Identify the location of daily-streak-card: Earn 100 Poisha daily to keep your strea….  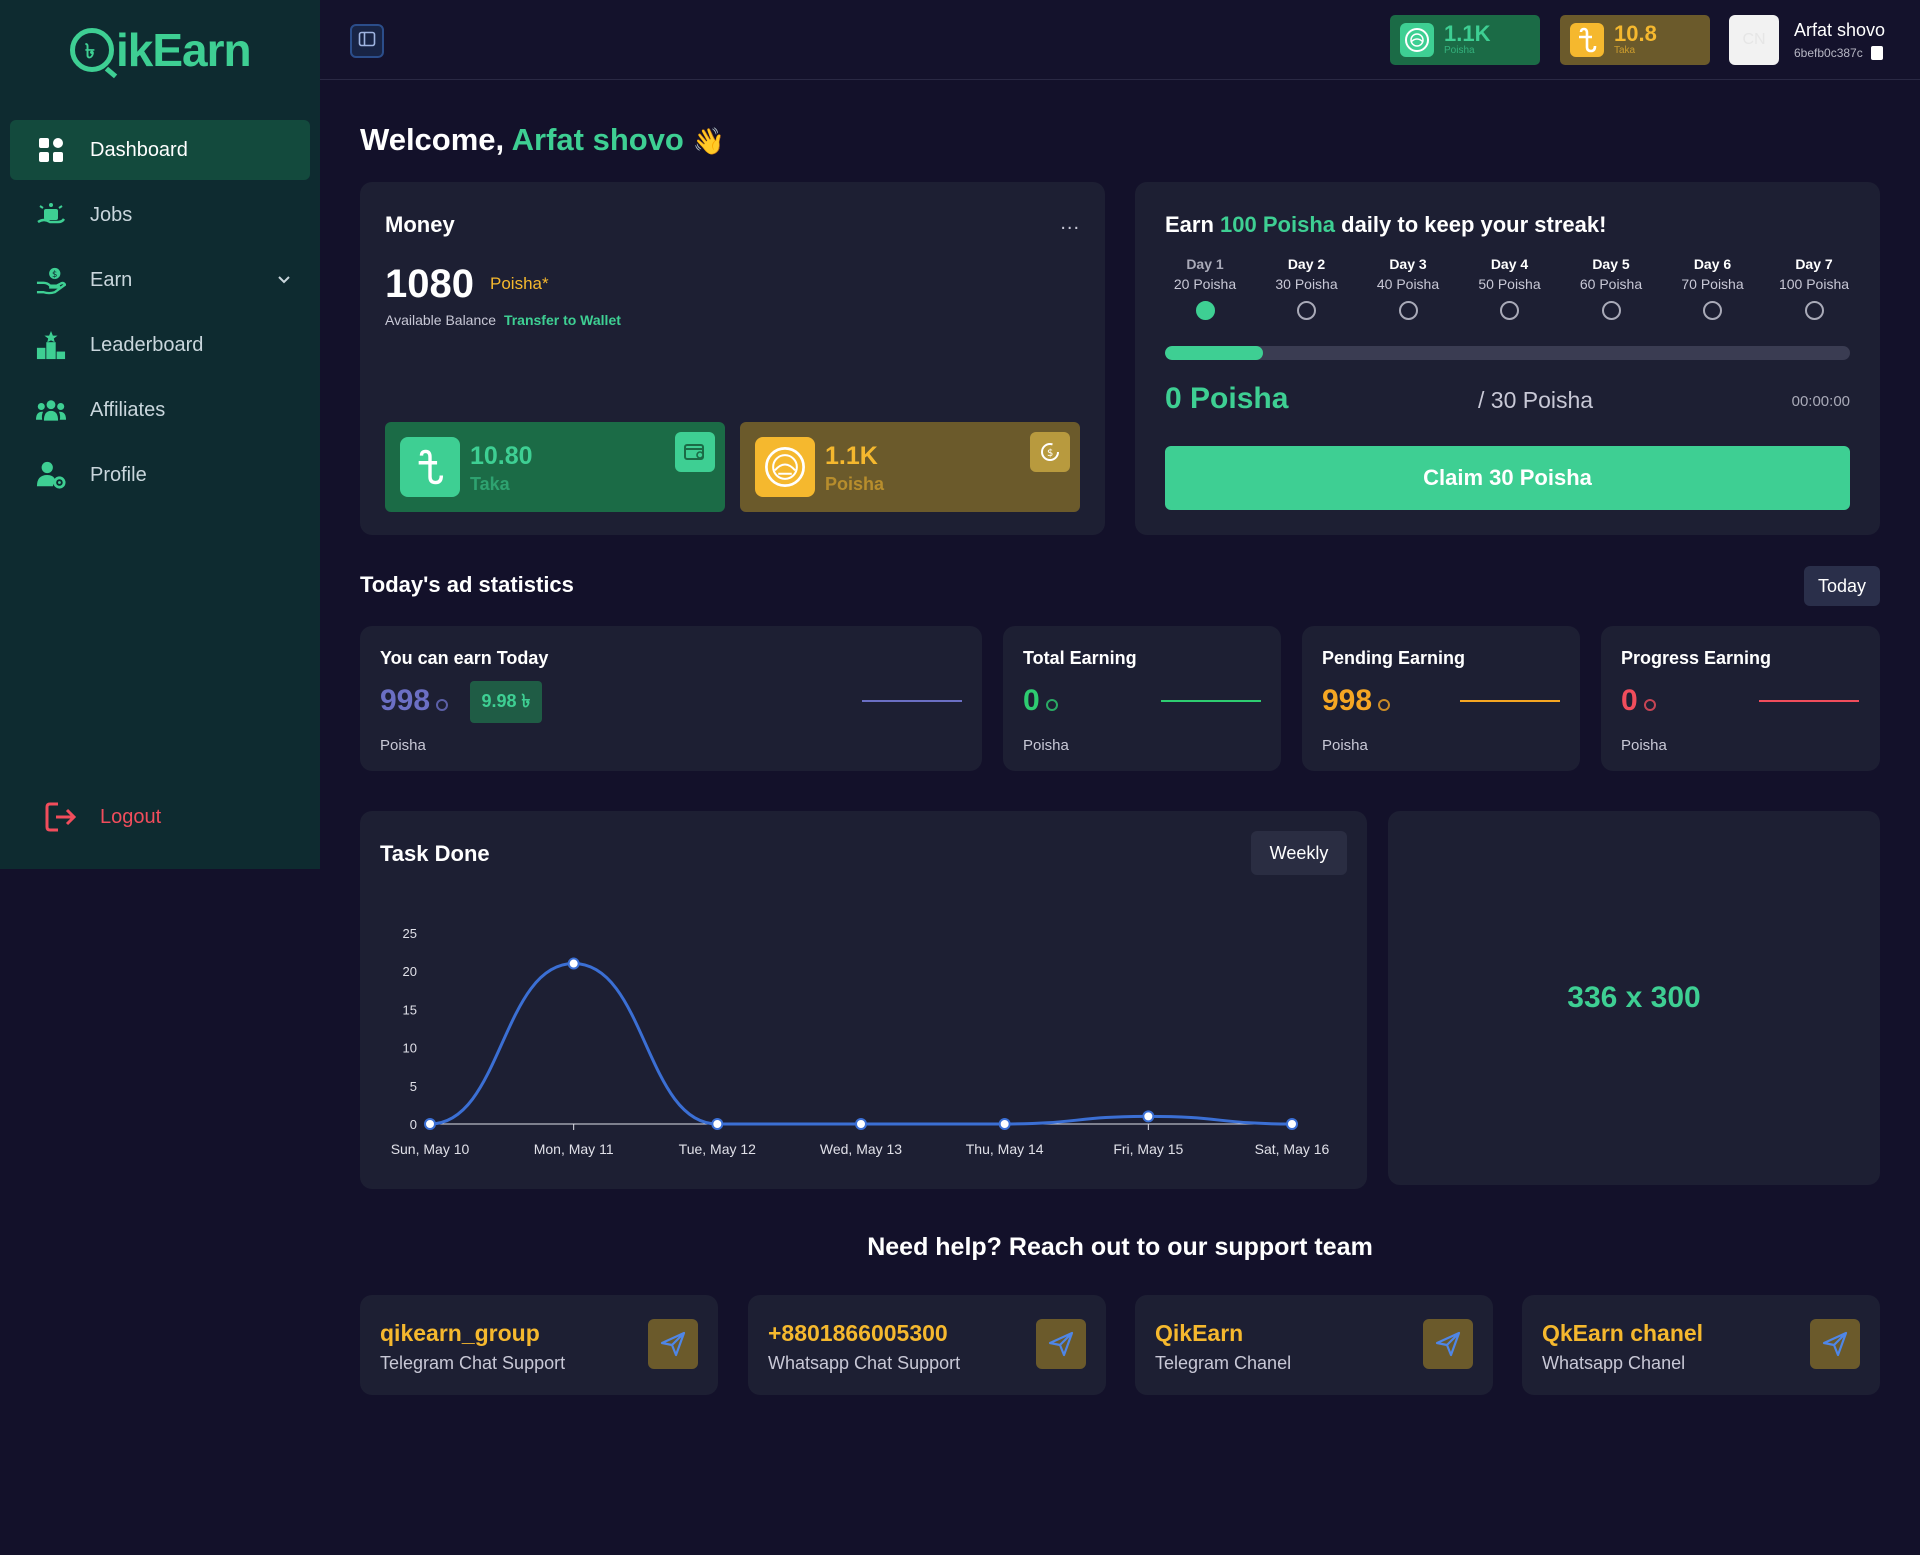
(1507, 358).